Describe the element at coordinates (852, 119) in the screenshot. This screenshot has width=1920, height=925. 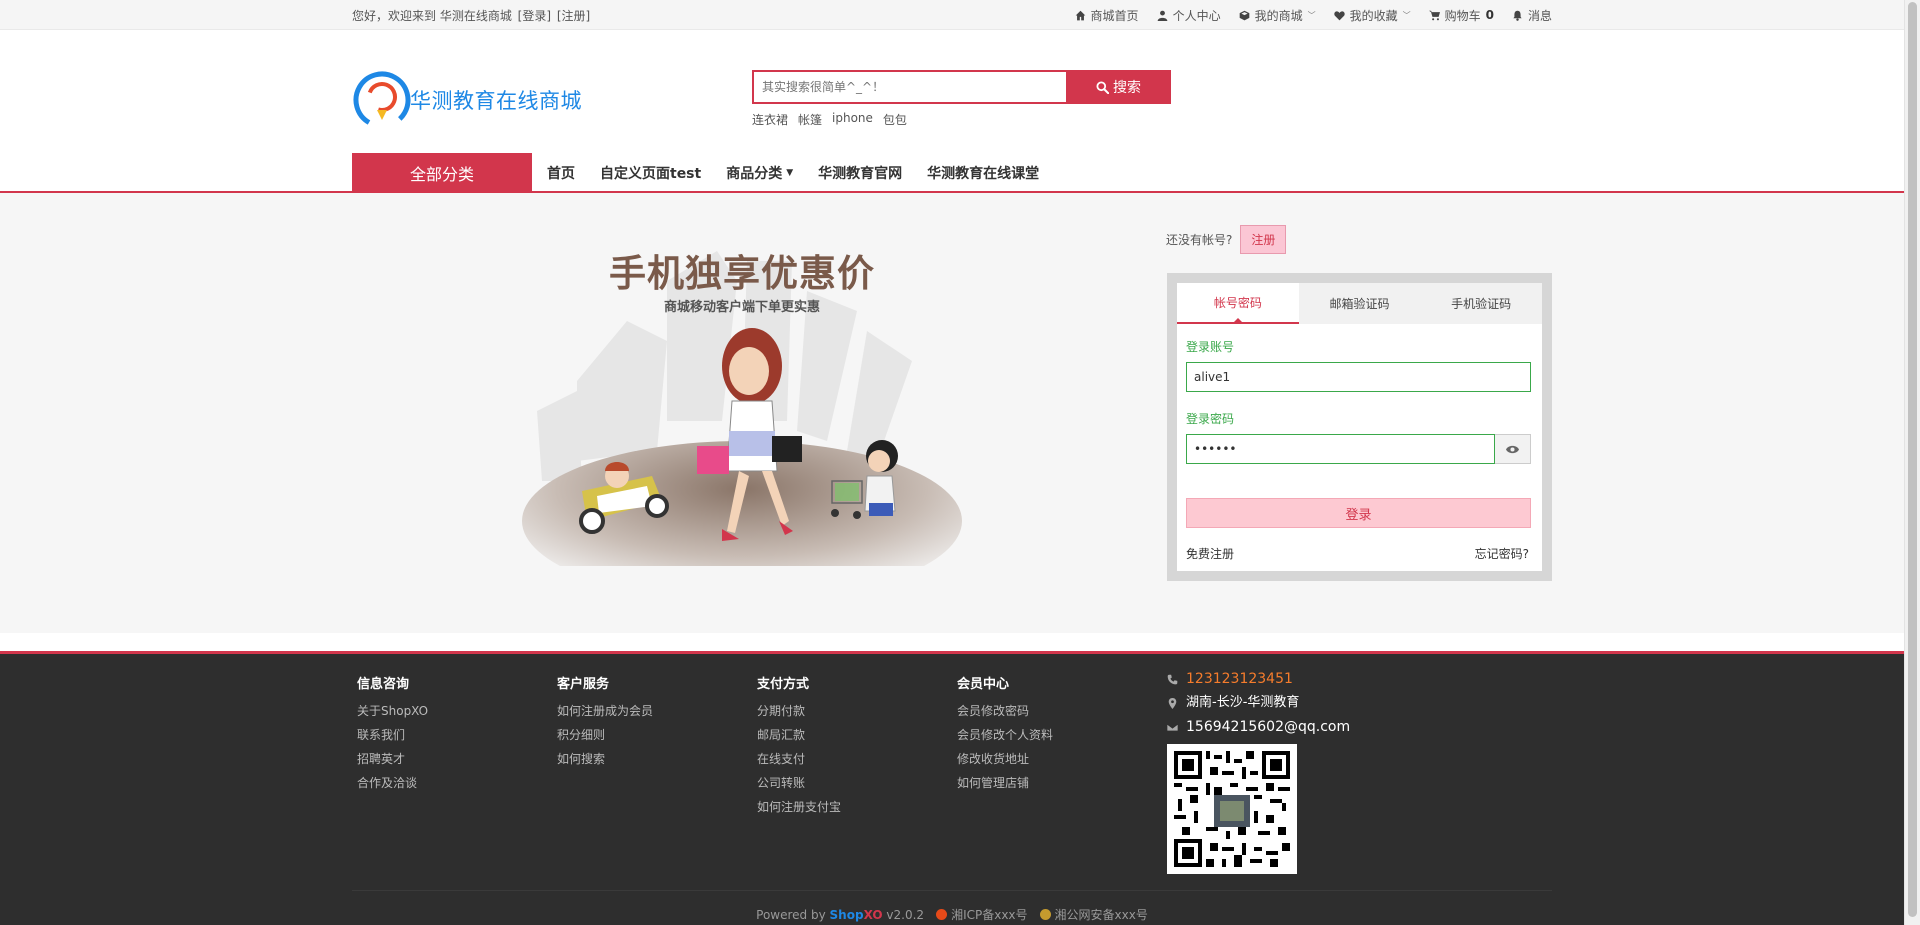
I see `hot-word: iphone` at that location.